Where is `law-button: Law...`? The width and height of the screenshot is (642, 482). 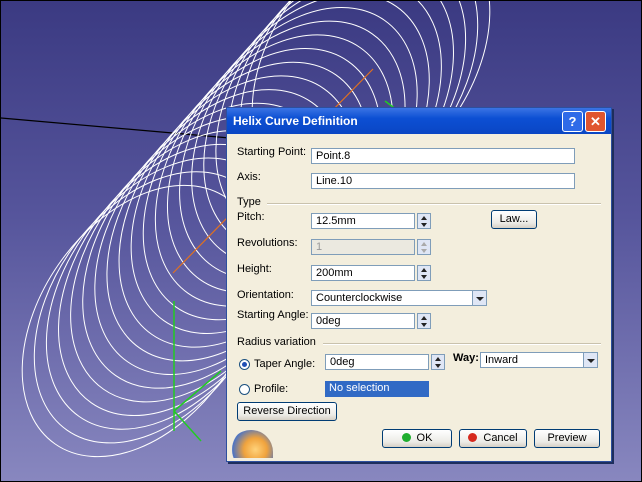 law-button: Law... is located at coordinates (514, 219).